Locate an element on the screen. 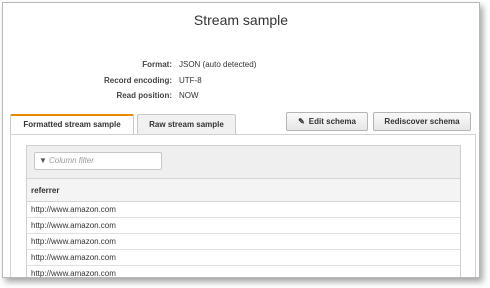  detail-label: Format: is located at coordinates (157, 64).